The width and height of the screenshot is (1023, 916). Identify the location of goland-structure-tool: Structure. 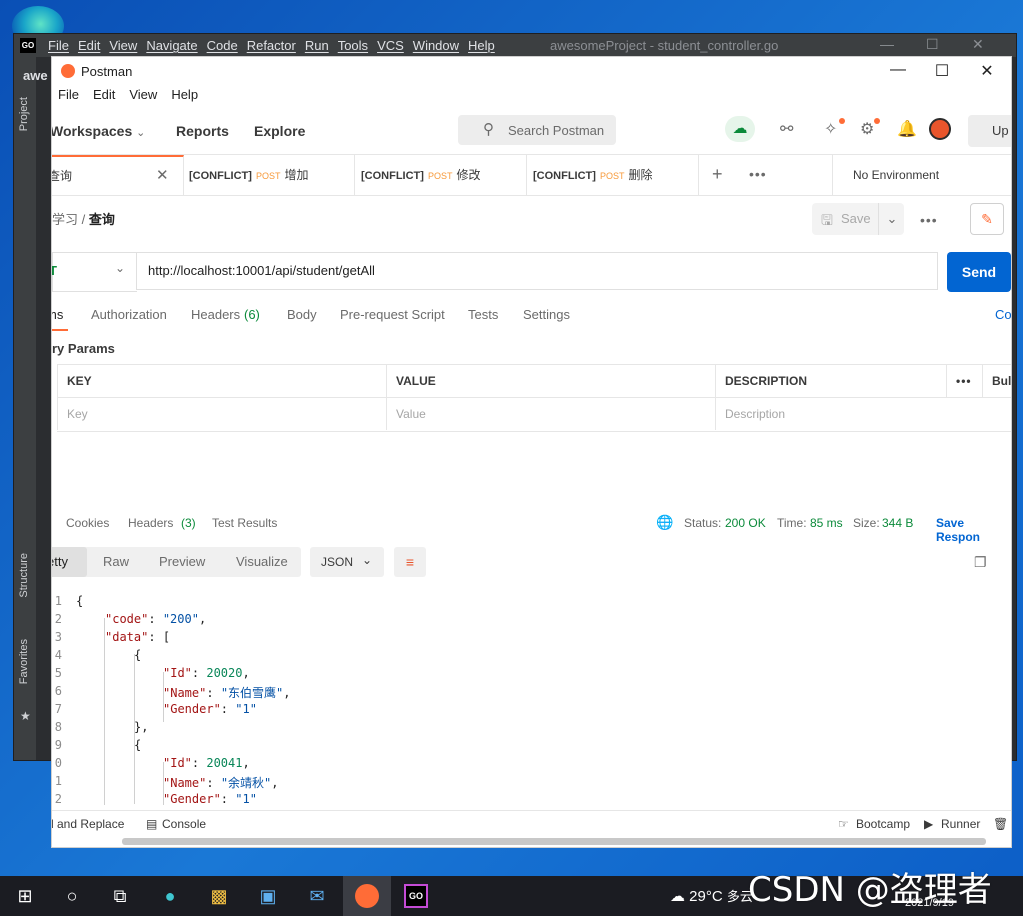
(24, 575).